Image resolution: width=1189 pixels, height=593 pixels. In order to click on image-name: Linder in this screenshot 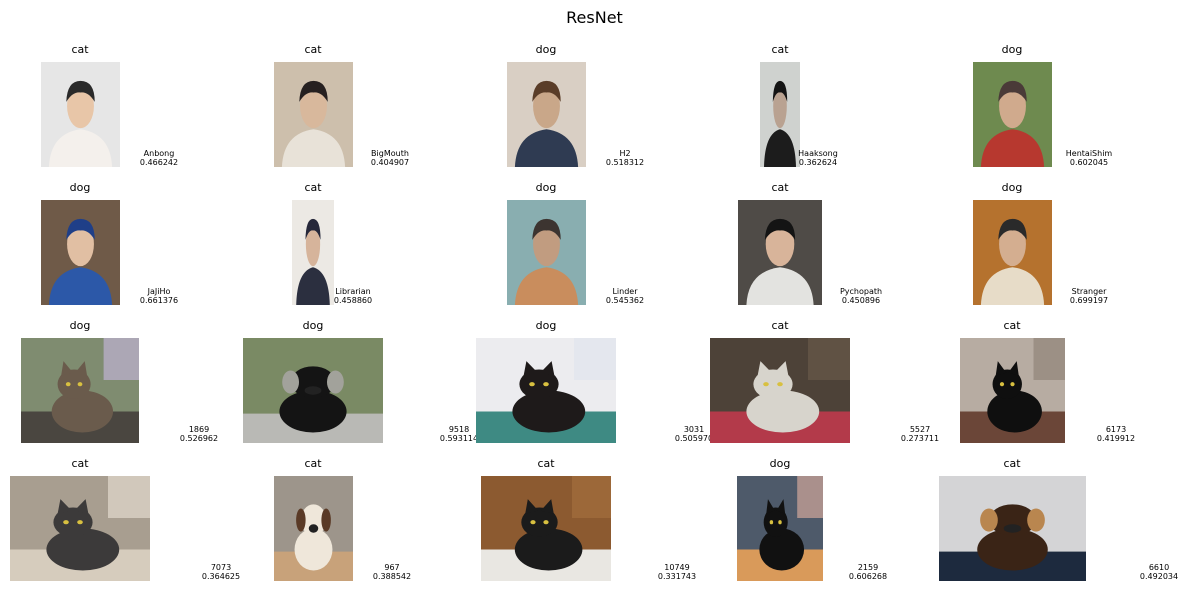, I will do `click(625, 291)`.